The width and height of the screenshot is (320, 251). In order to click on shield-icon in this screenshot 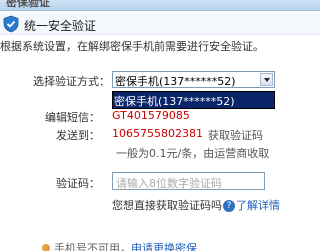, I will do `click(11, 24)`.